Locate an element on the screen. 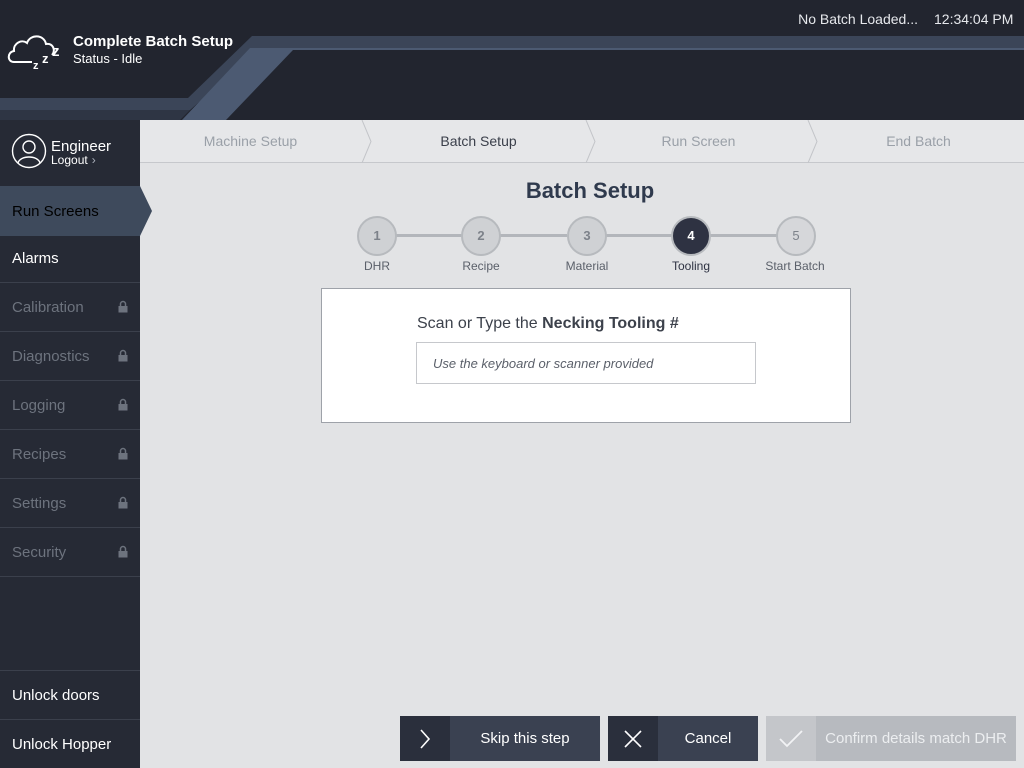 This screenshot has height=768, width=1024. app-title: Complete Batch Setup is located at coordinates (153, 41).